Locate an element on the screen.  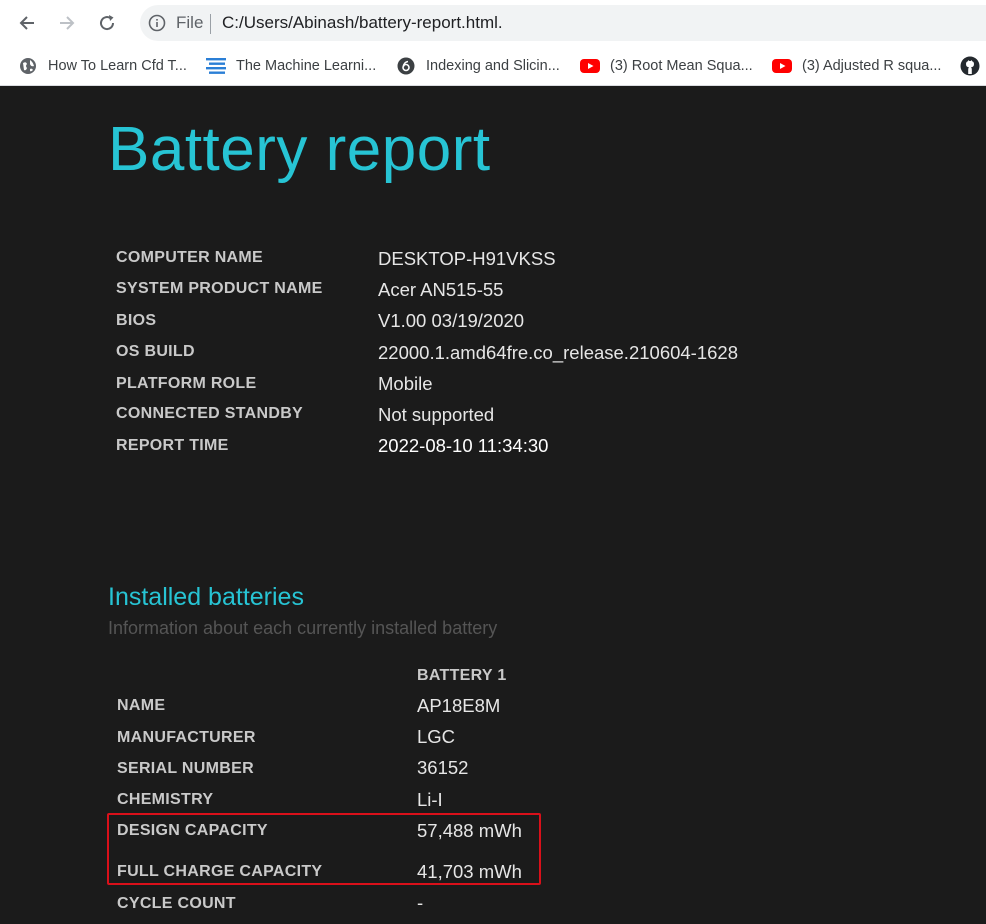
arrow-left-icon is located at coordinates (26, 23).